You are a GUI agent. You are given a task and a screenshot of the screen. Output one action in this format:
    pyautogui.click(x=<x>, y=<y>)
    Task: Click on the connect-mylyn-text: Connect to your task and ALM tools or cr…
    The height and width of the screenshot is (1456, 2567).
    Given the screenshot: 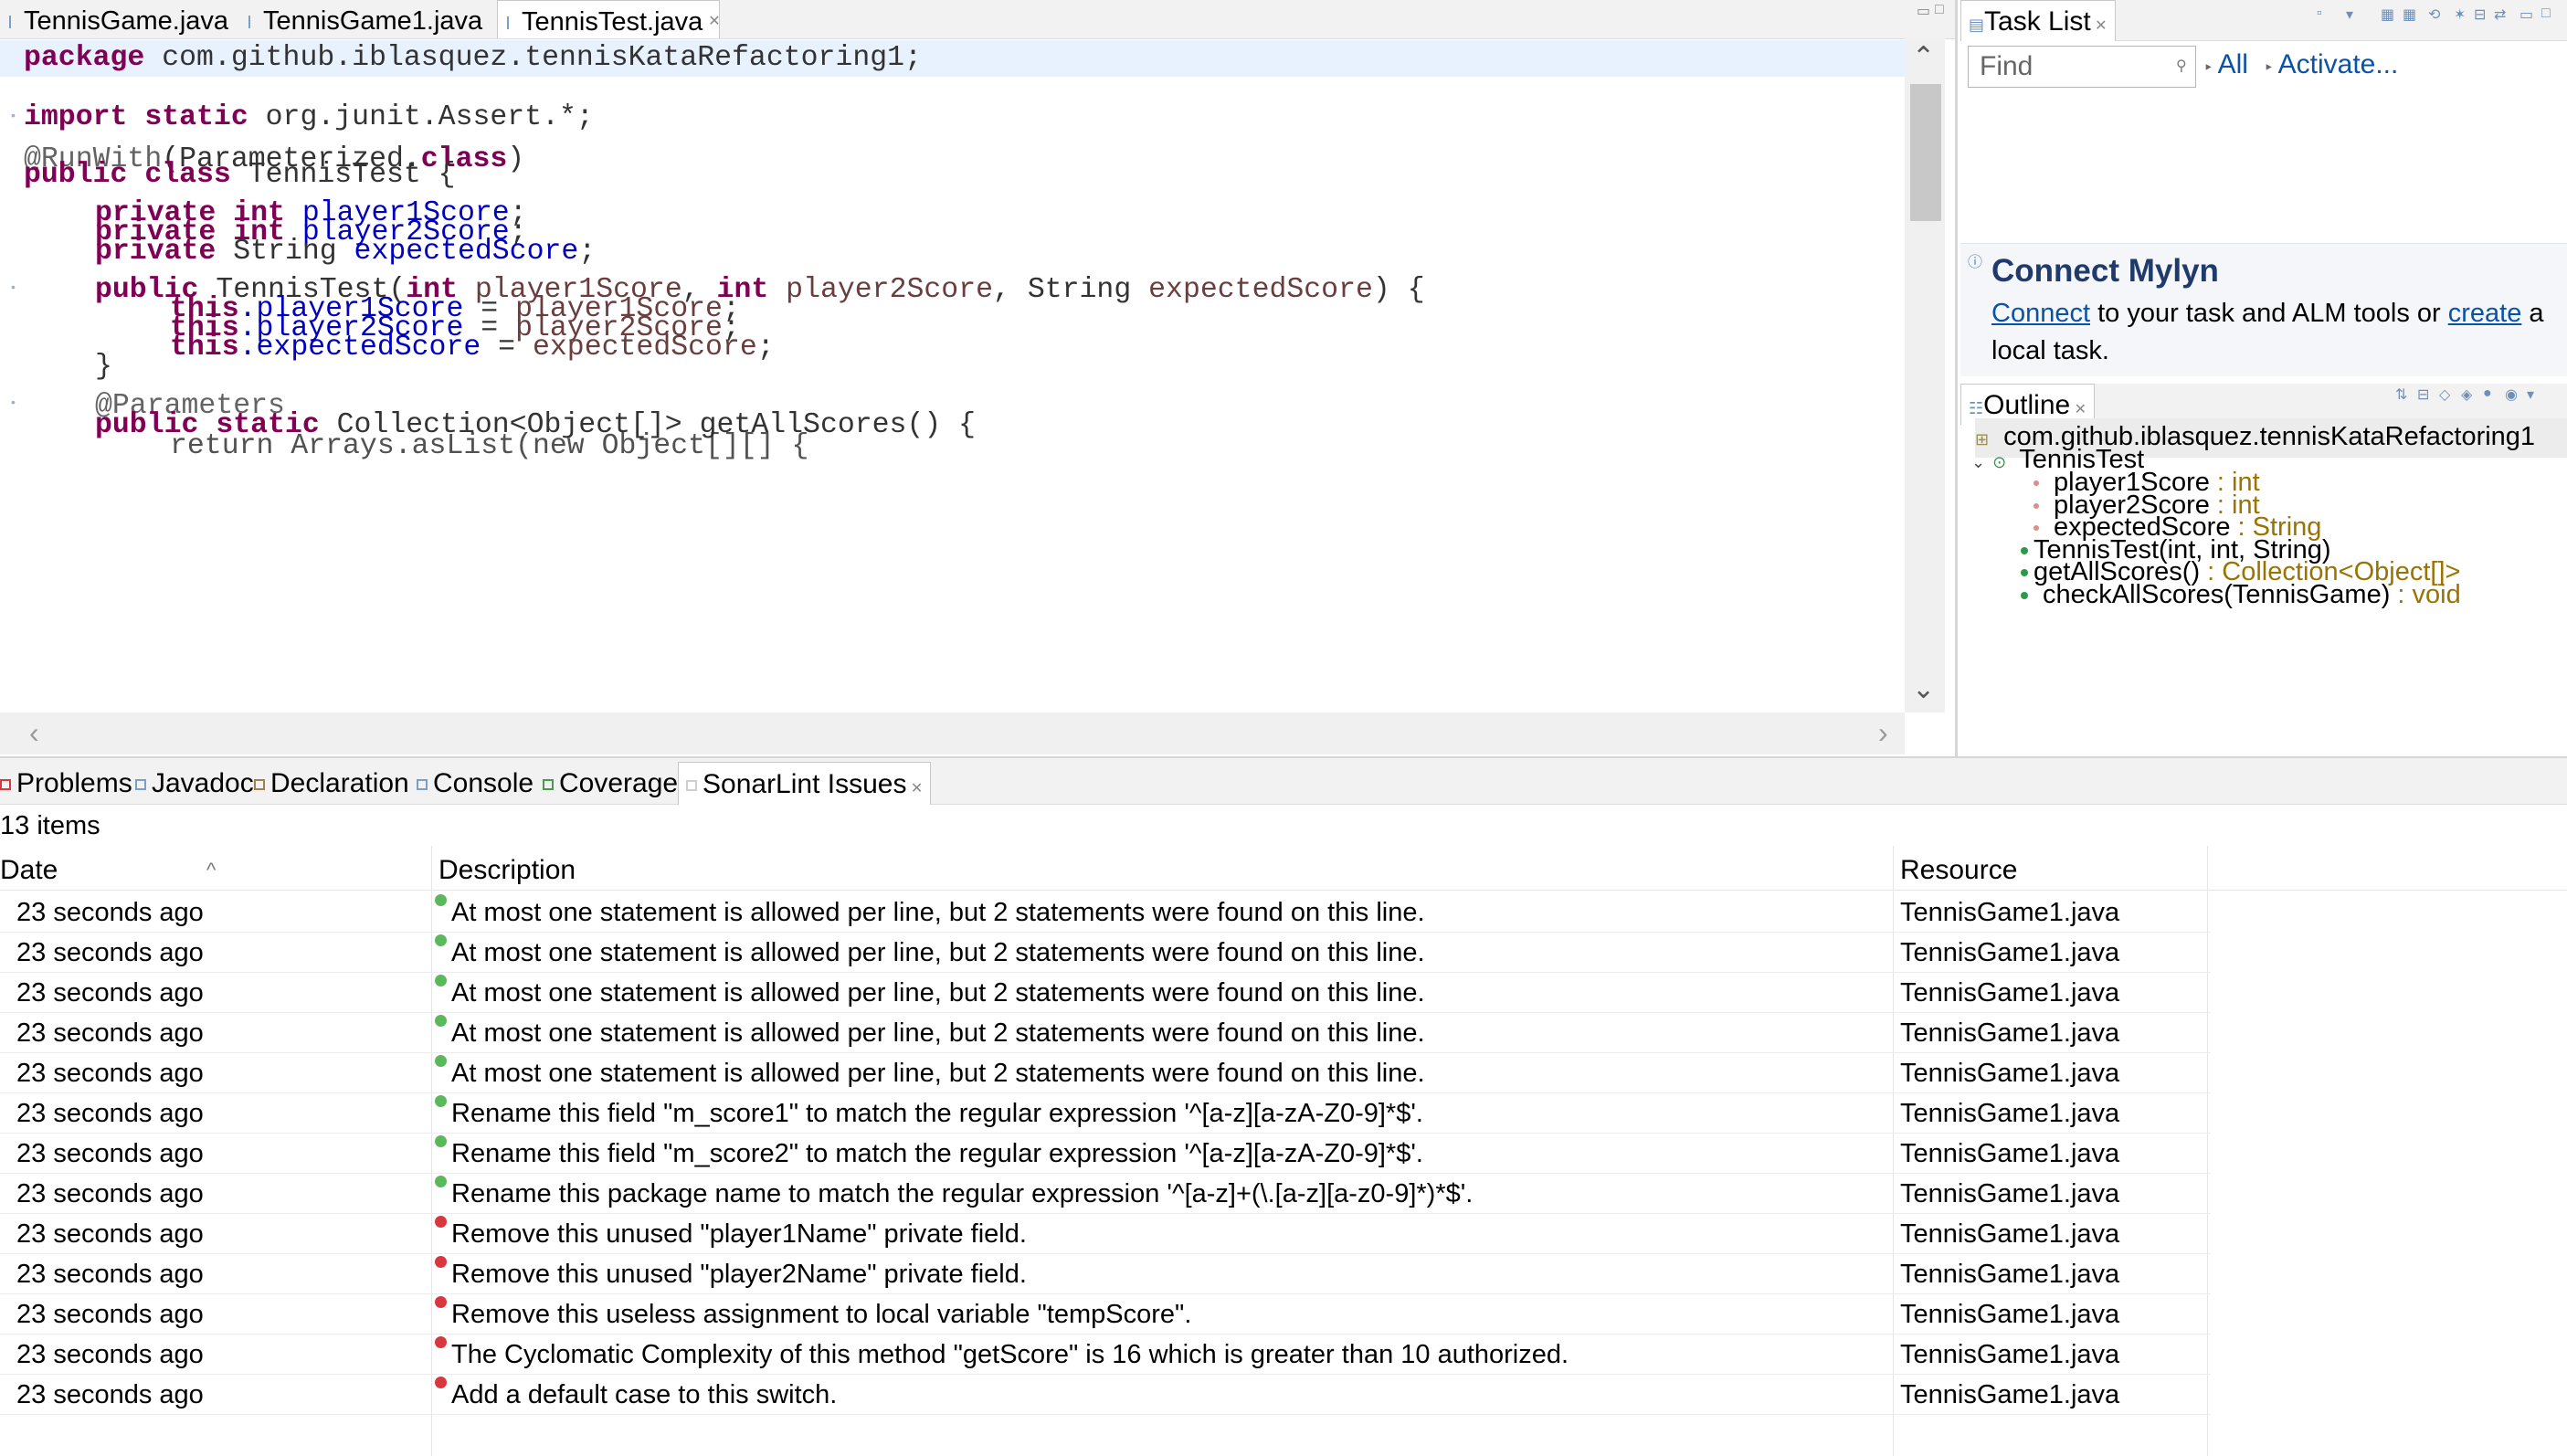 What is the action you would take?
    pyautogui.click(x=2268, y=332)
    